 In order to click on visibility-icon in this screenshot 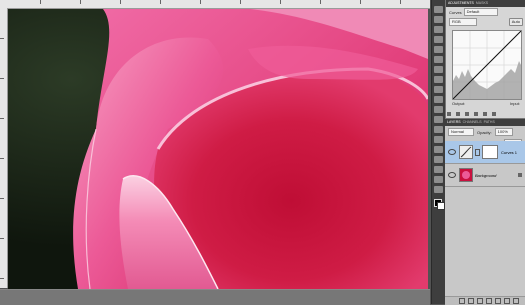, I will do `click(467, 113)`.